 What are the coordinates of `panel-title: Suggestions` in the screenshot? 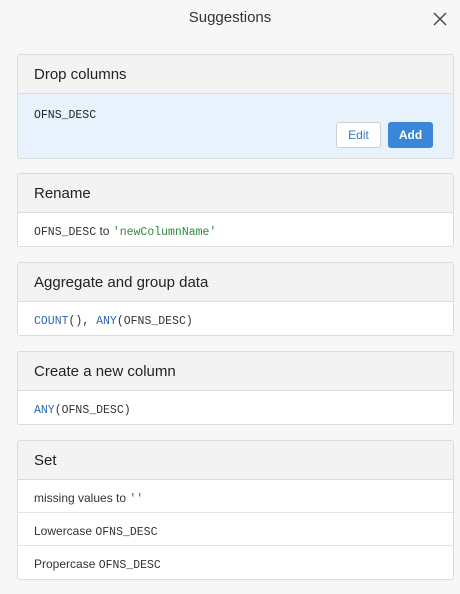 It's located at (230, 17).